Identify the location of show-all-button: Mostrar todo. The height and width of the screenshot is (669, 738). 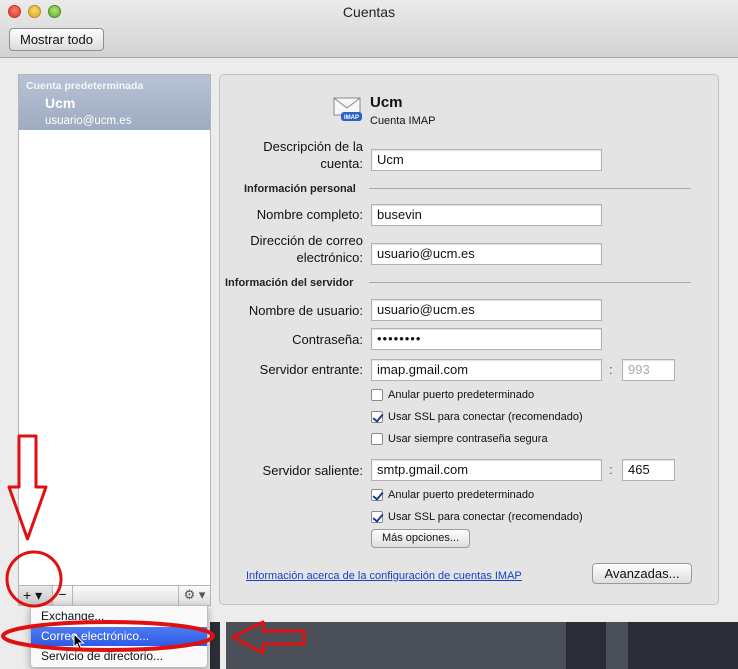
(56, 39).